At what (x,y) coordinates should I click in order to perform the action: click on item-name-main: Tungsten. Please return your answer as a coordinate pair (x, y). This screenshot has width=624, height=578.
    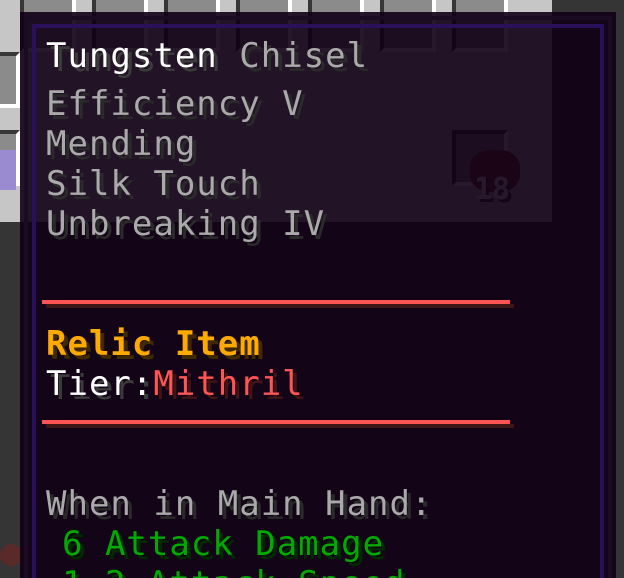
    Looking at the image, I should click on (132, 56).